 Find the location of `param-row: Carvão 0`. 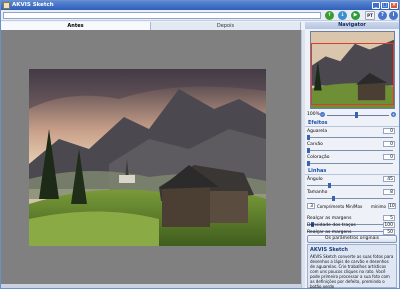

param-row: Carvão 0 is located at coordinates (352, 148).